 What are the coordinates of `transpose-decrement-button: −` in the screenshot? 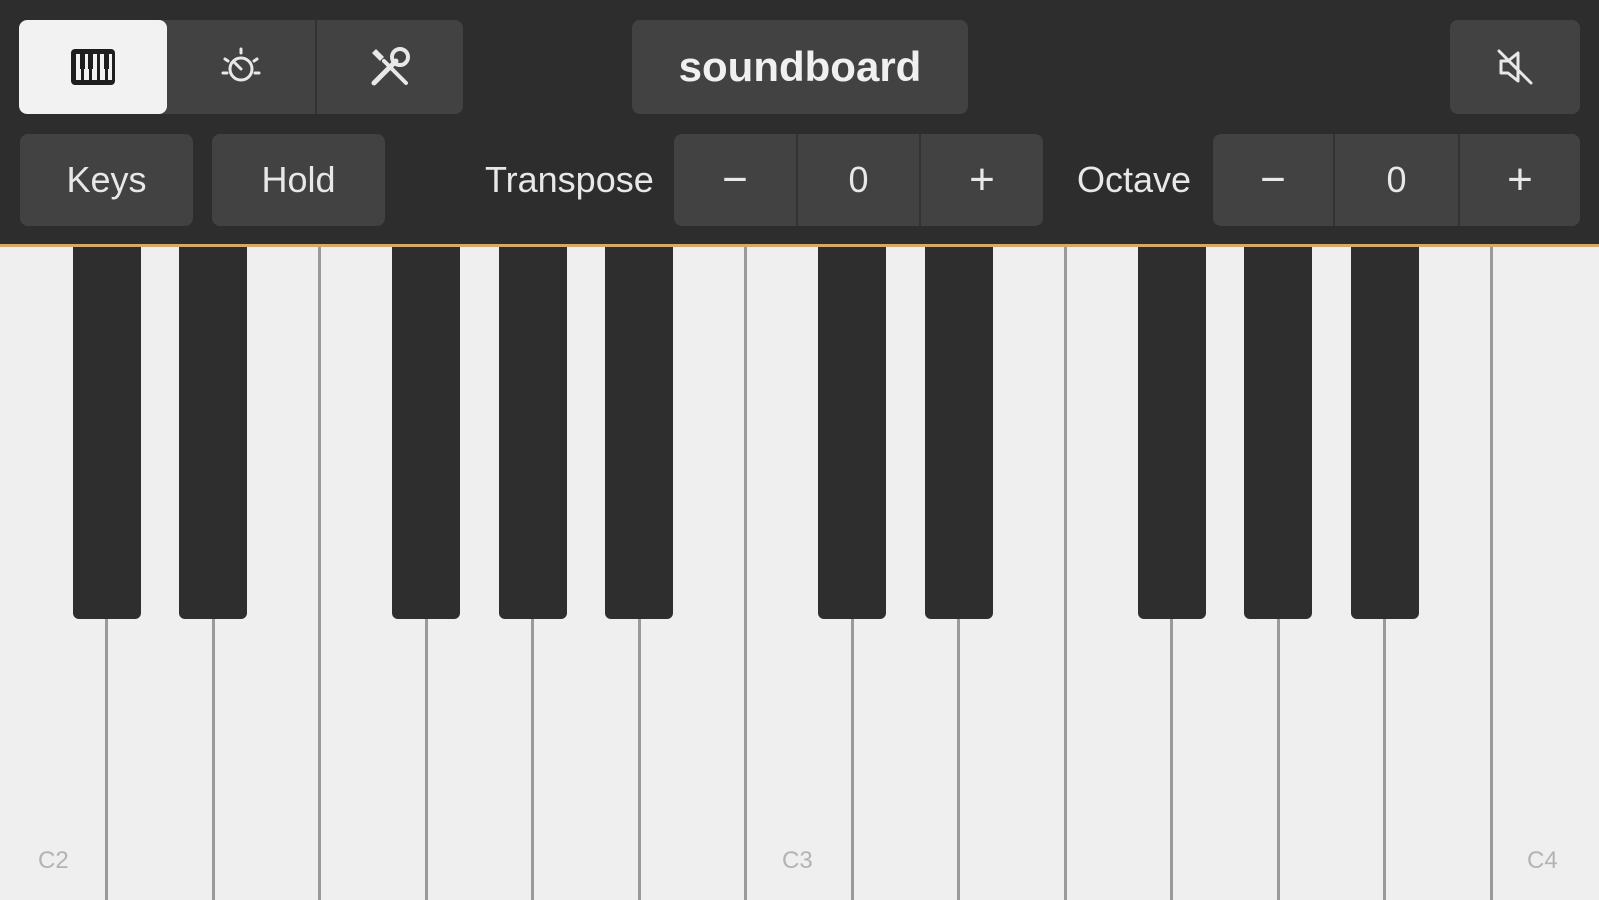 It's located at (735, 180).